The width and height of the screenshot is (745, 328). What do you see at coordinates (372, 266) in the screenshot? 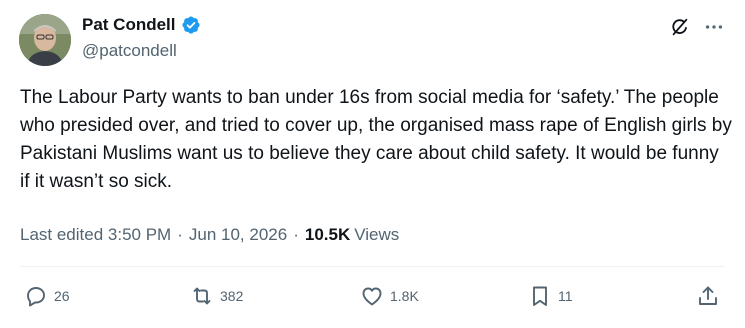
I see `divider` at bounding box center [372, 266].